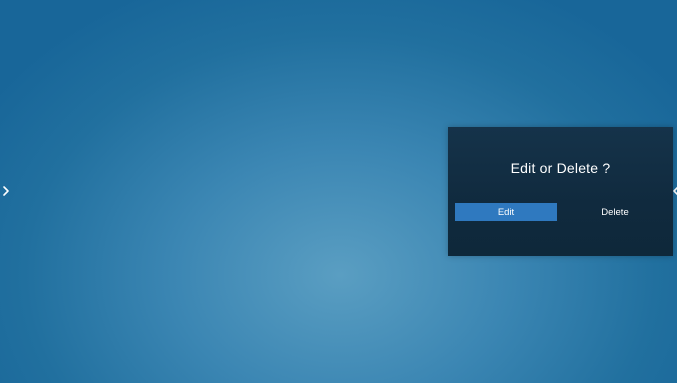 The width and height of the screenshot is (677, 383). I want to click on chevron-right-icon, so click(6, 191).